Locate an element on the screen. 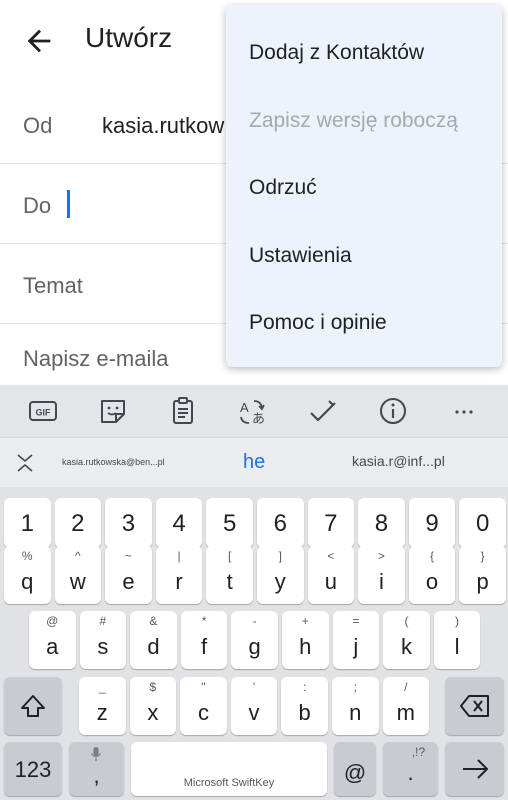 This screenshot has height=800, width=508. key-z: _ z is located at coordinates (102, 706).